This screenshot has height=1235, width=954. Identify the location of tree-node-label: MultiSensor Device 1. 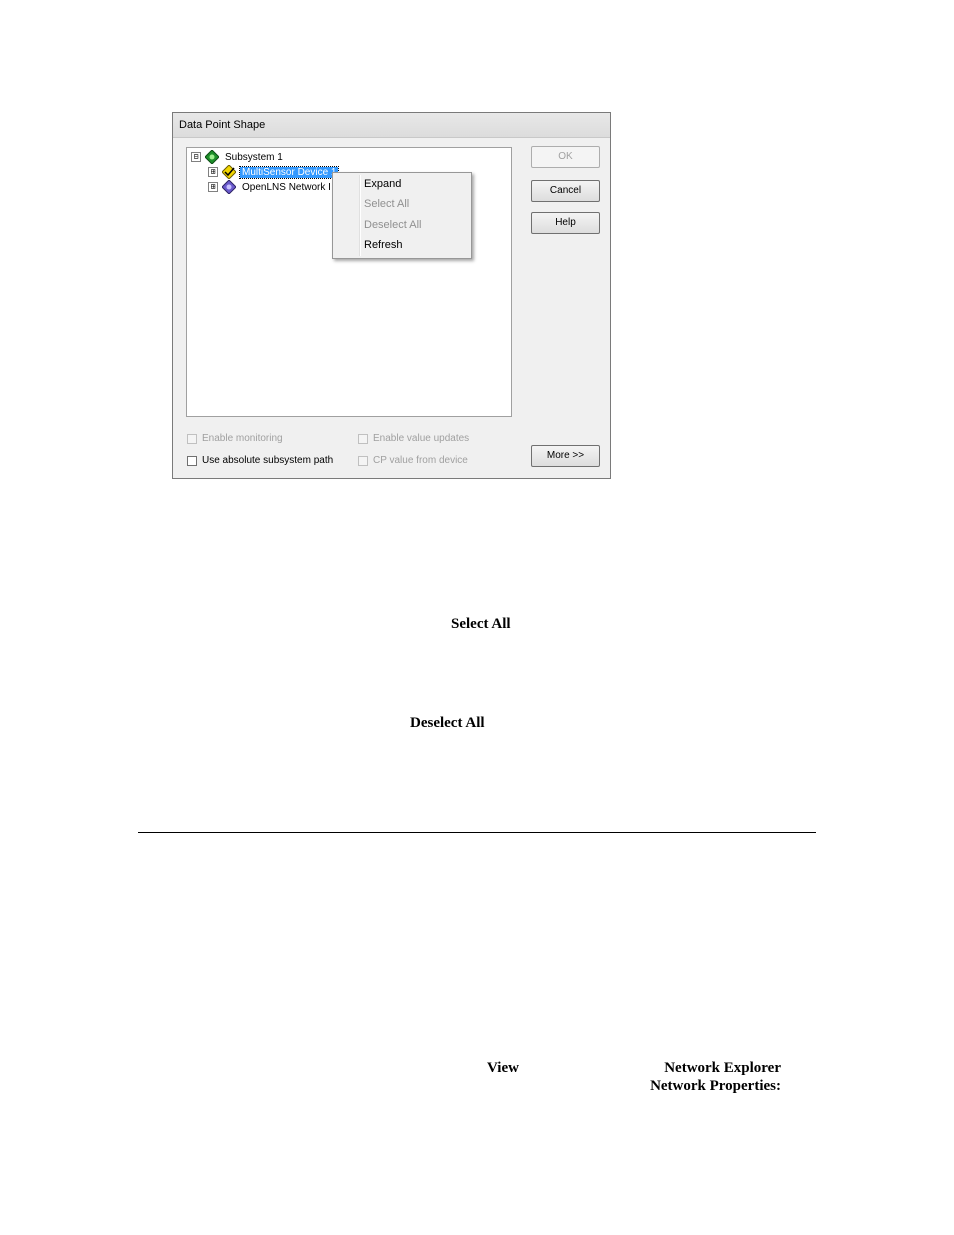
(289, 172).